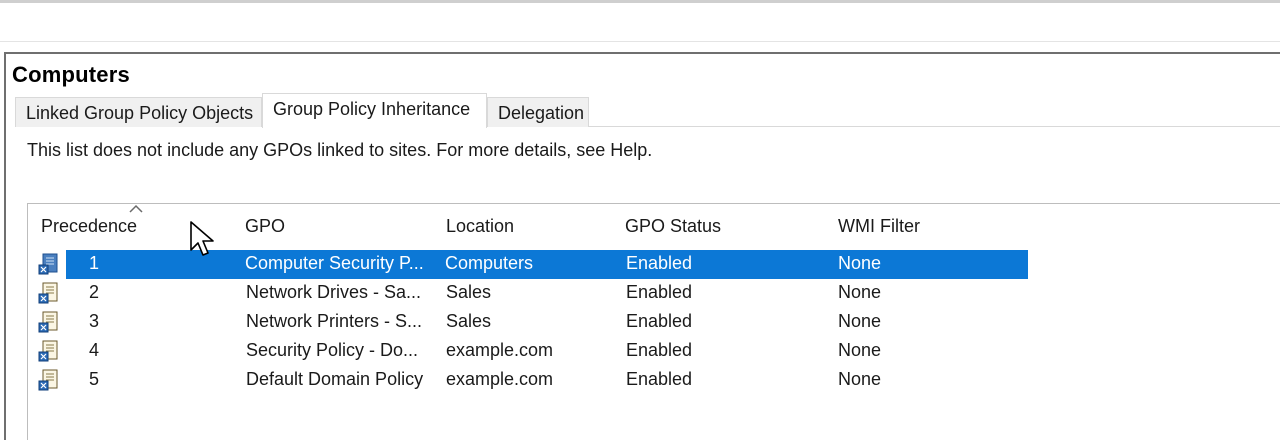 This screenshot has width=1280, height=440. What do you see at coordinates (374, 110) in the screenshot?
I see `tab-gp-inheritance: Group Policy Inheritance` at bounding box center [374, 110].